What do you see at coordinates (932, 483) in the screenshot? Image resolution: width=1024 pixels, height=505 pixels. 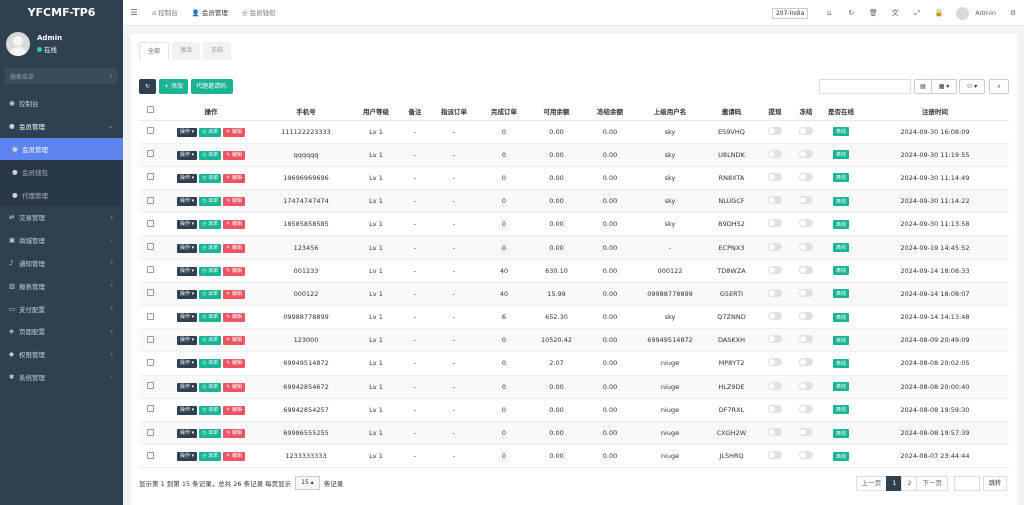 I see `next-page-button: 下一页` at bounding box center [932, 483].